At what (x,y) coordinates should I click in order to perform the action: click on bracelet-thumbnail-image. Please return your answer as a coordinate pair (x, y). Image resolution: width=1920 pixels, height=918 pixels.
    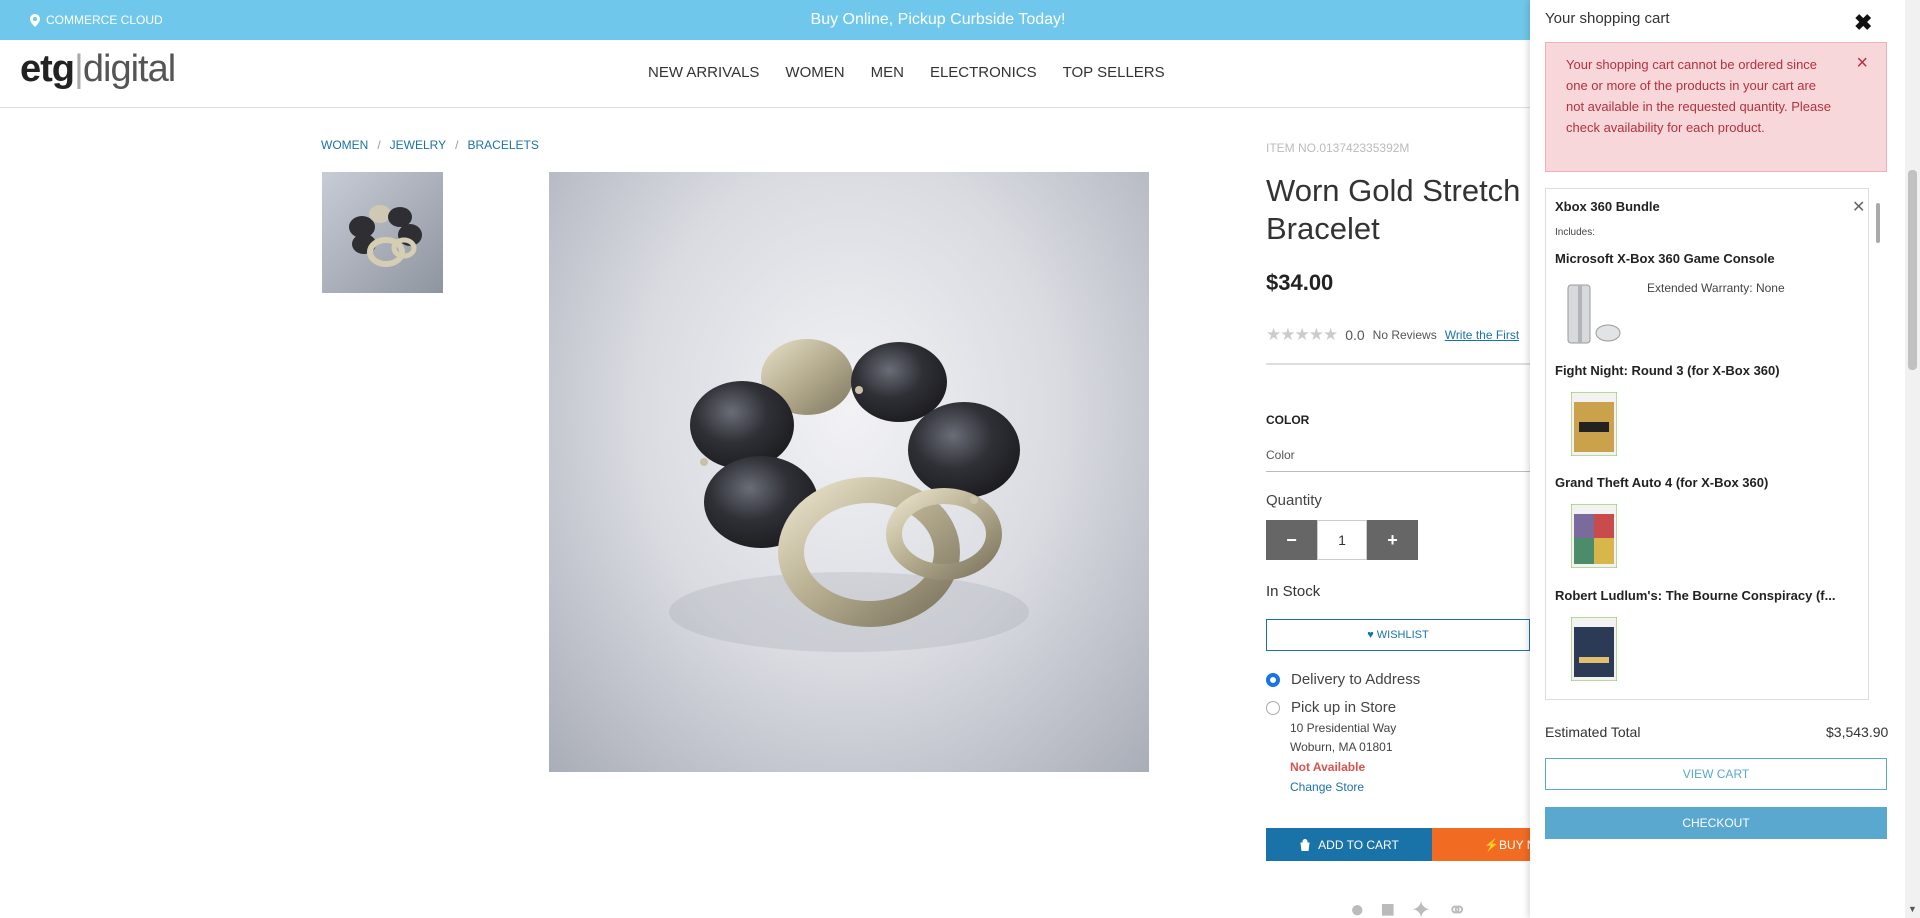
    Looking at the image, I should click on (385, 236).